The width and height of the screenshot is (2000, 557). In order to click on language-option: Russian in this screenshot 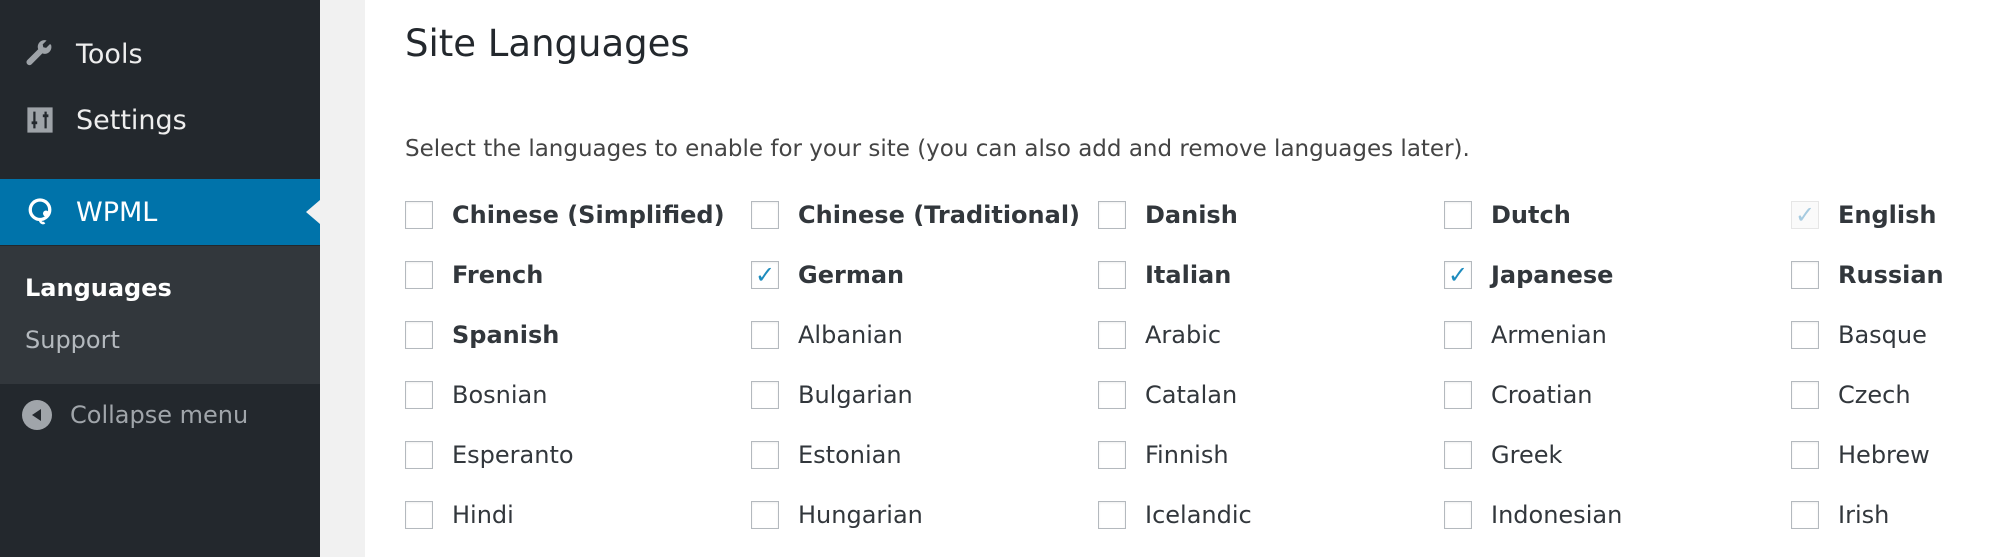, I will do `click(1867, 275)`.